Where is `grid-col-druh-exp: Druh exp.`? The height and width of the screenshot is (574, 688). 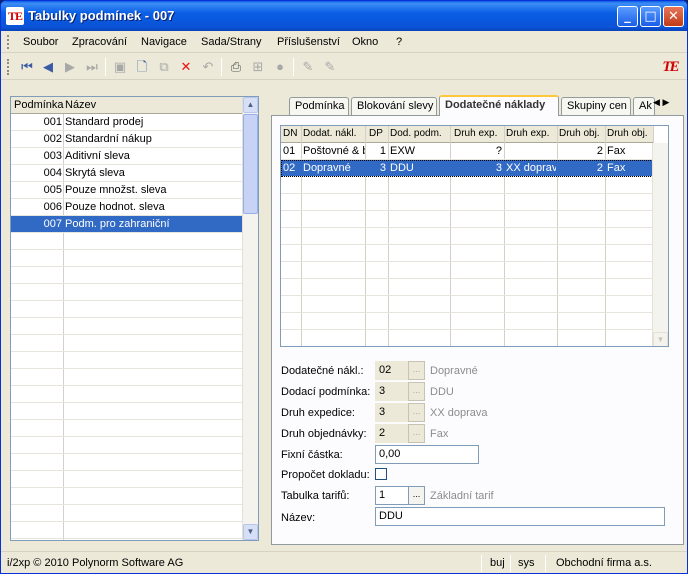
grid-col-druh-exp: Druh exp. is located at coordinates (479, 133).